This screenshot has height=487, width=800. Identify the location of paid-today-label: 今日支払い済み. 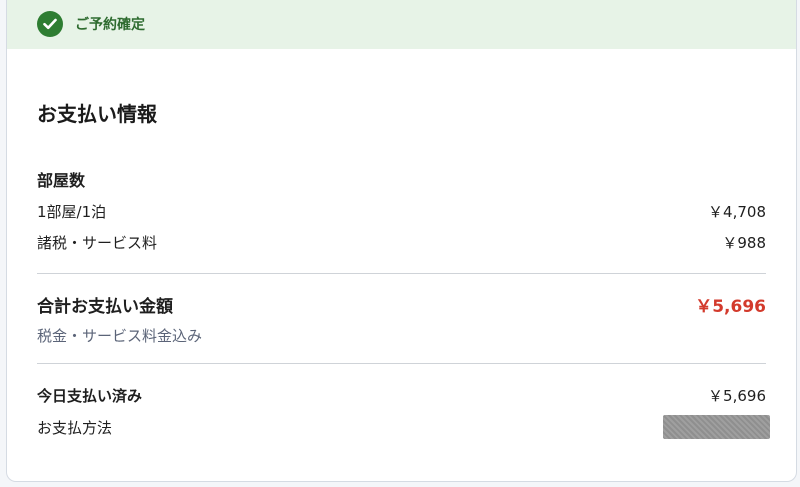
(90, 395).